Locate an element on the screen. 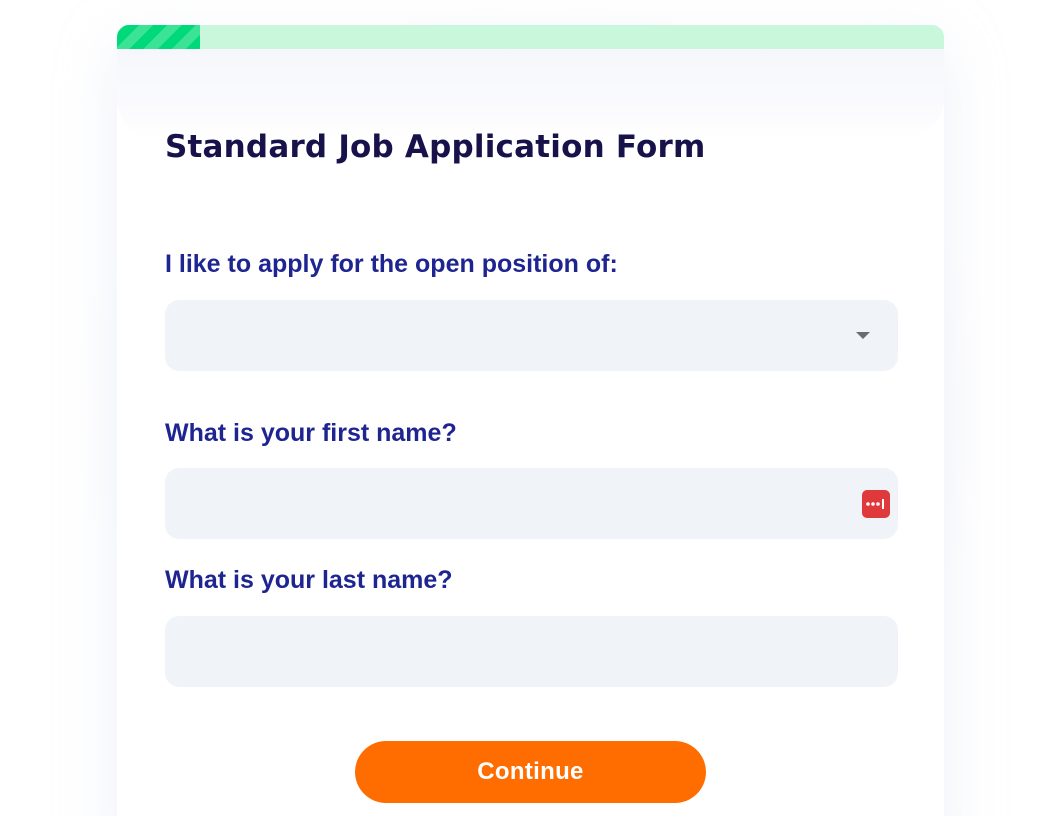  chevron-down-icon is located at coordinates (863, 335).